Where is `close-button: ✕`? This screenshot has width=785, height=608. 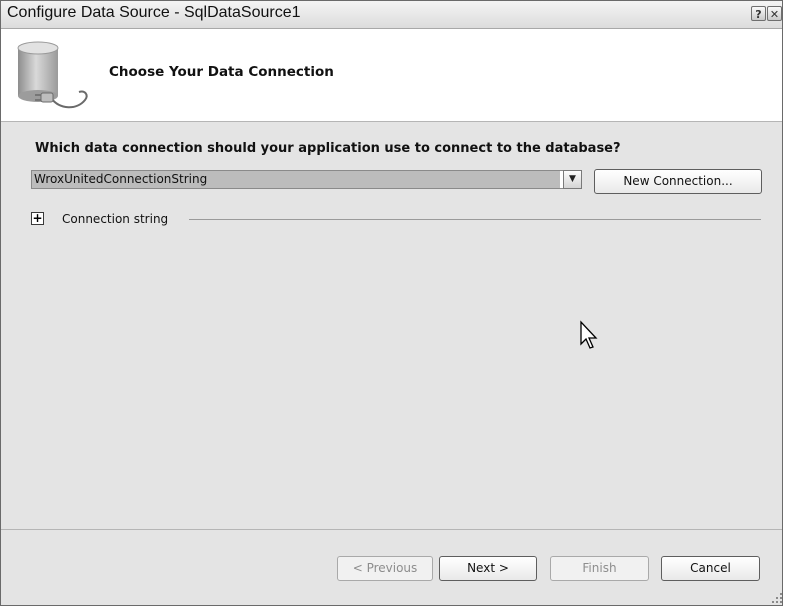
close-button: ✕ is located at coordinates (774, 13).